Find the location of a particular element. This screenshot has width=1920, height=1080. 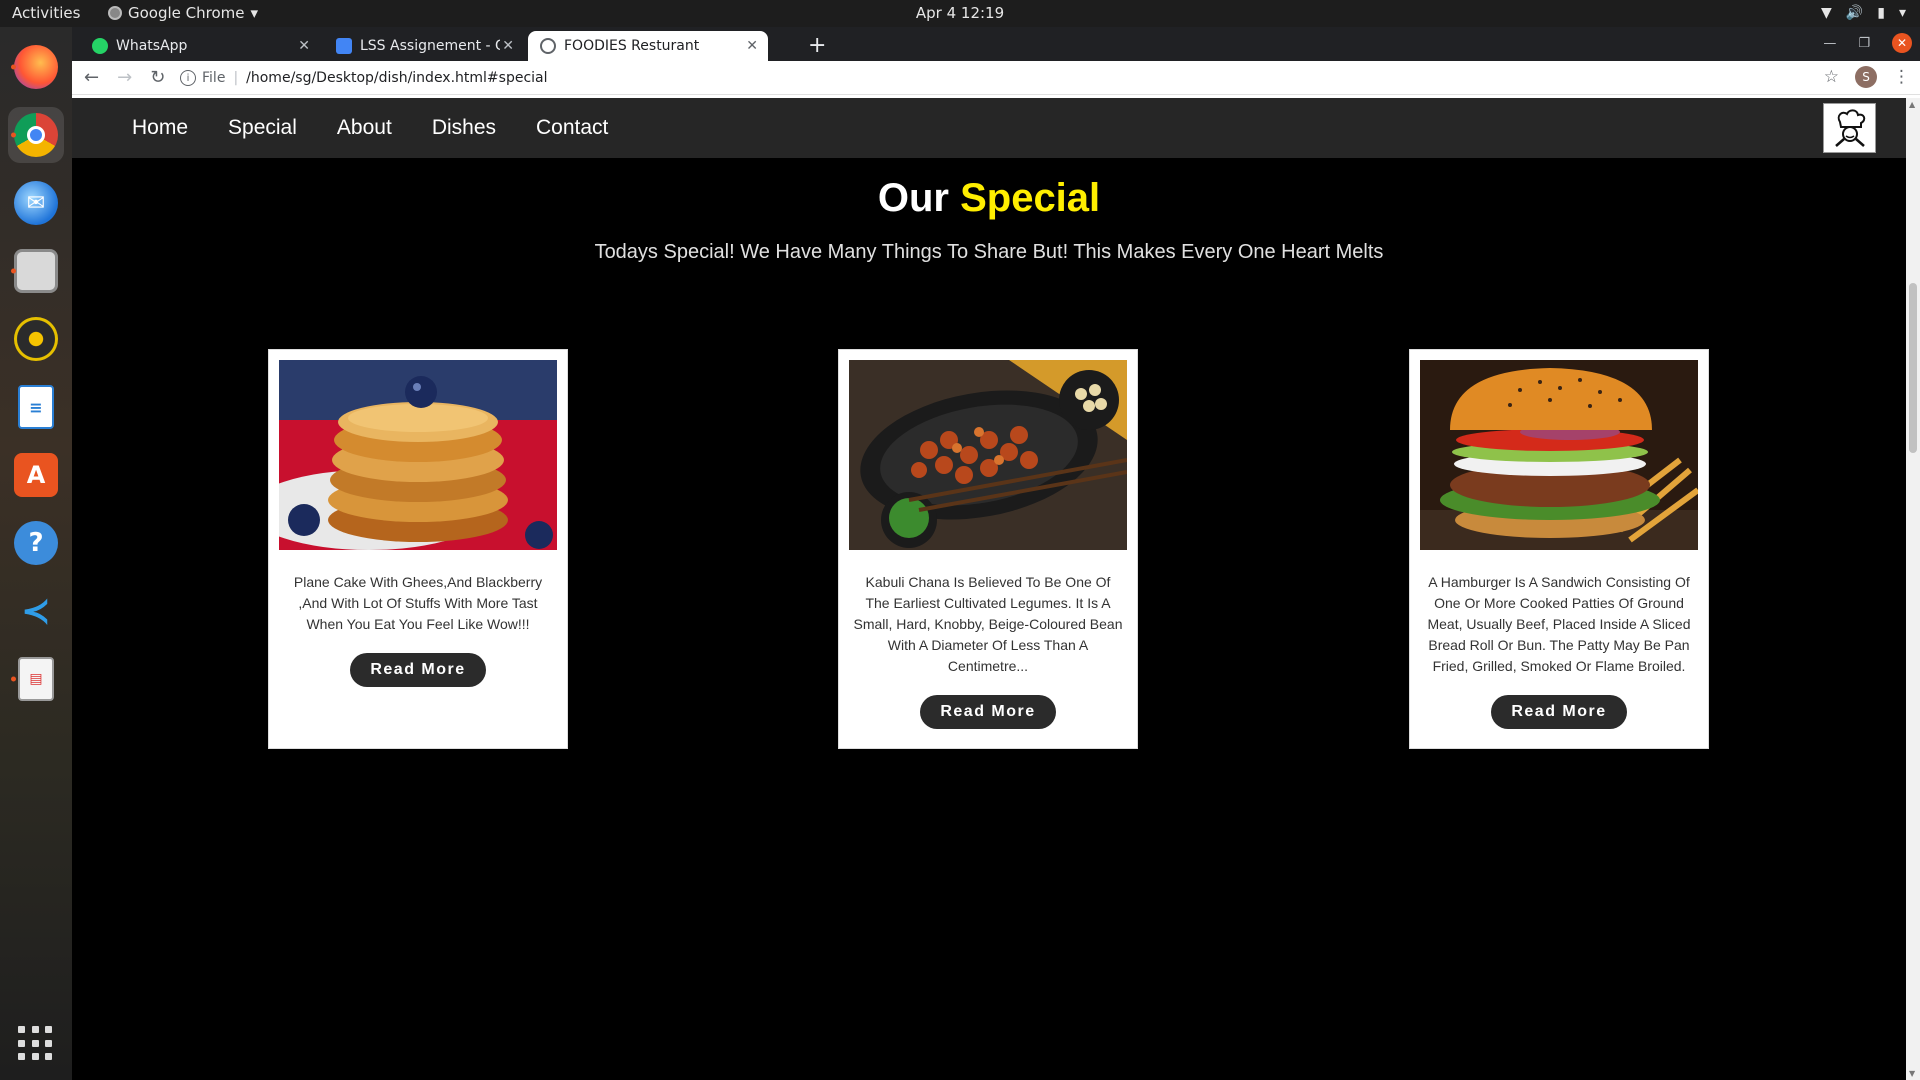

chef-logo is located at coordinates (1849, 128).